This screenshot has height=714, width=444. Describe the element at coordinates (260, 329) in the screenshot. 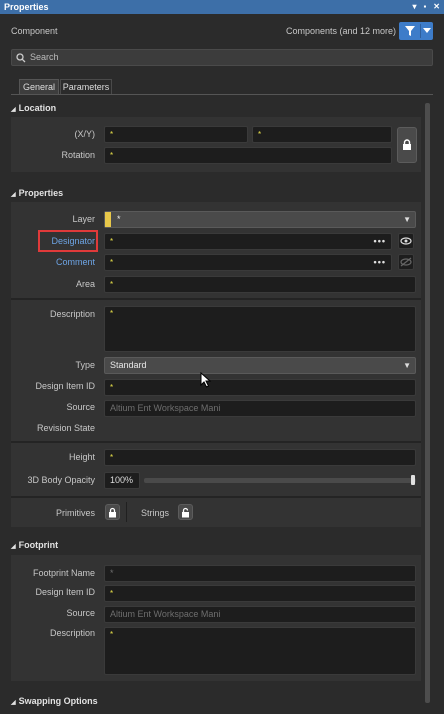

I see `description-textarea: *` at that location.